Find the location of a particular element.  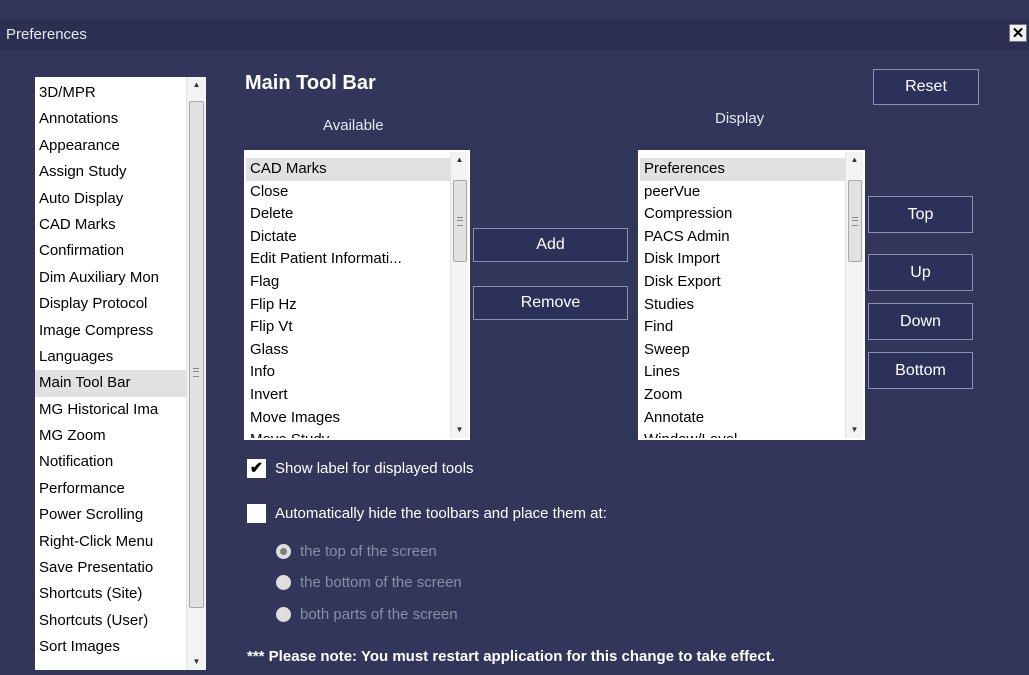

show-label-checkbox: ✔ is located at coordinates (256, 468).